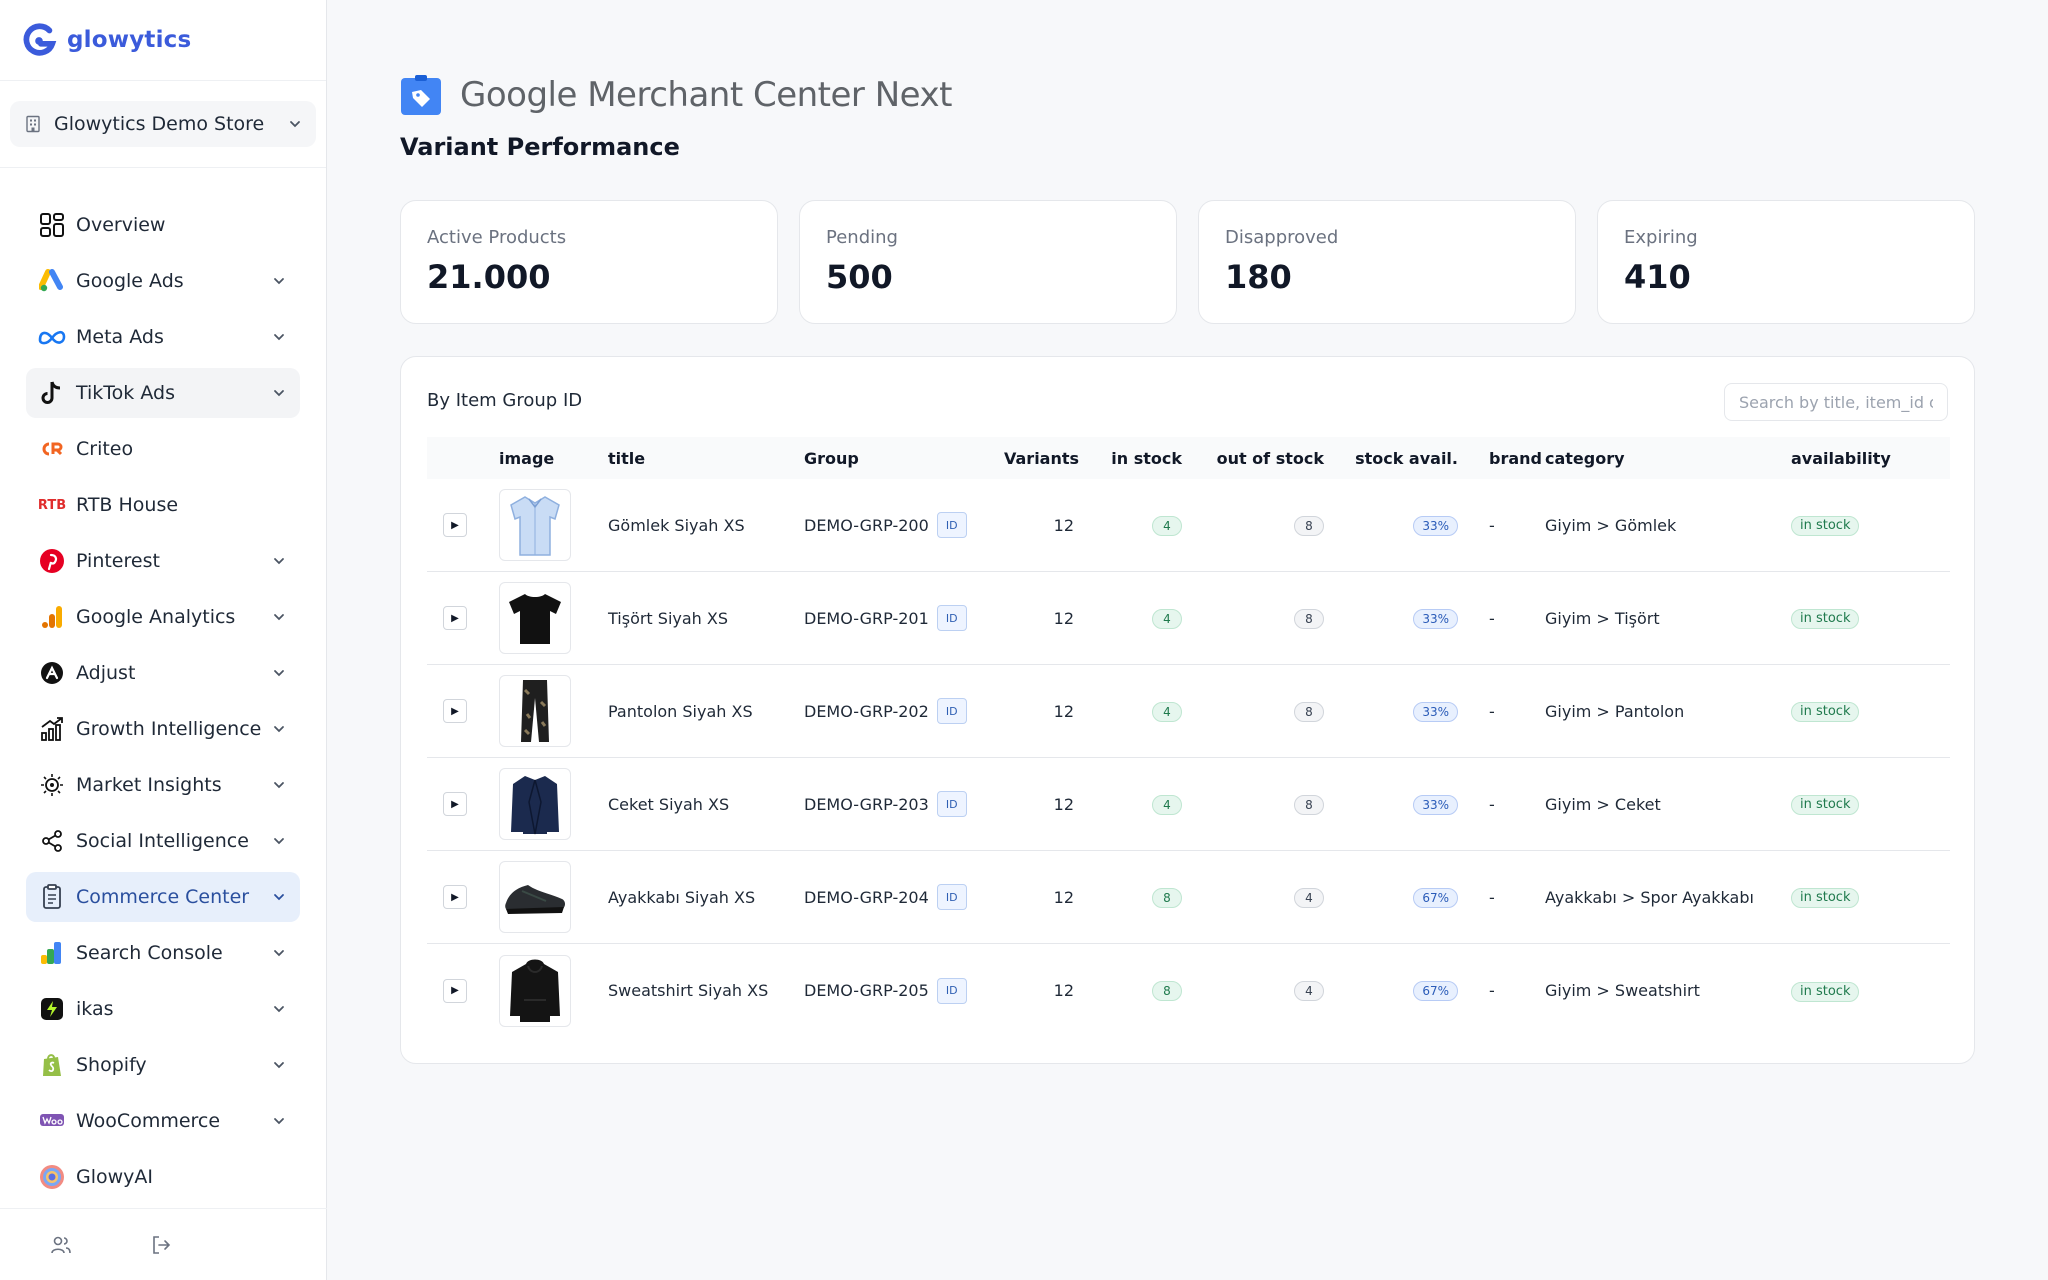 This screenshot has height=1280, width=2048. I want to click on product-title: Ceket Siyah XS, so click(669, 804).